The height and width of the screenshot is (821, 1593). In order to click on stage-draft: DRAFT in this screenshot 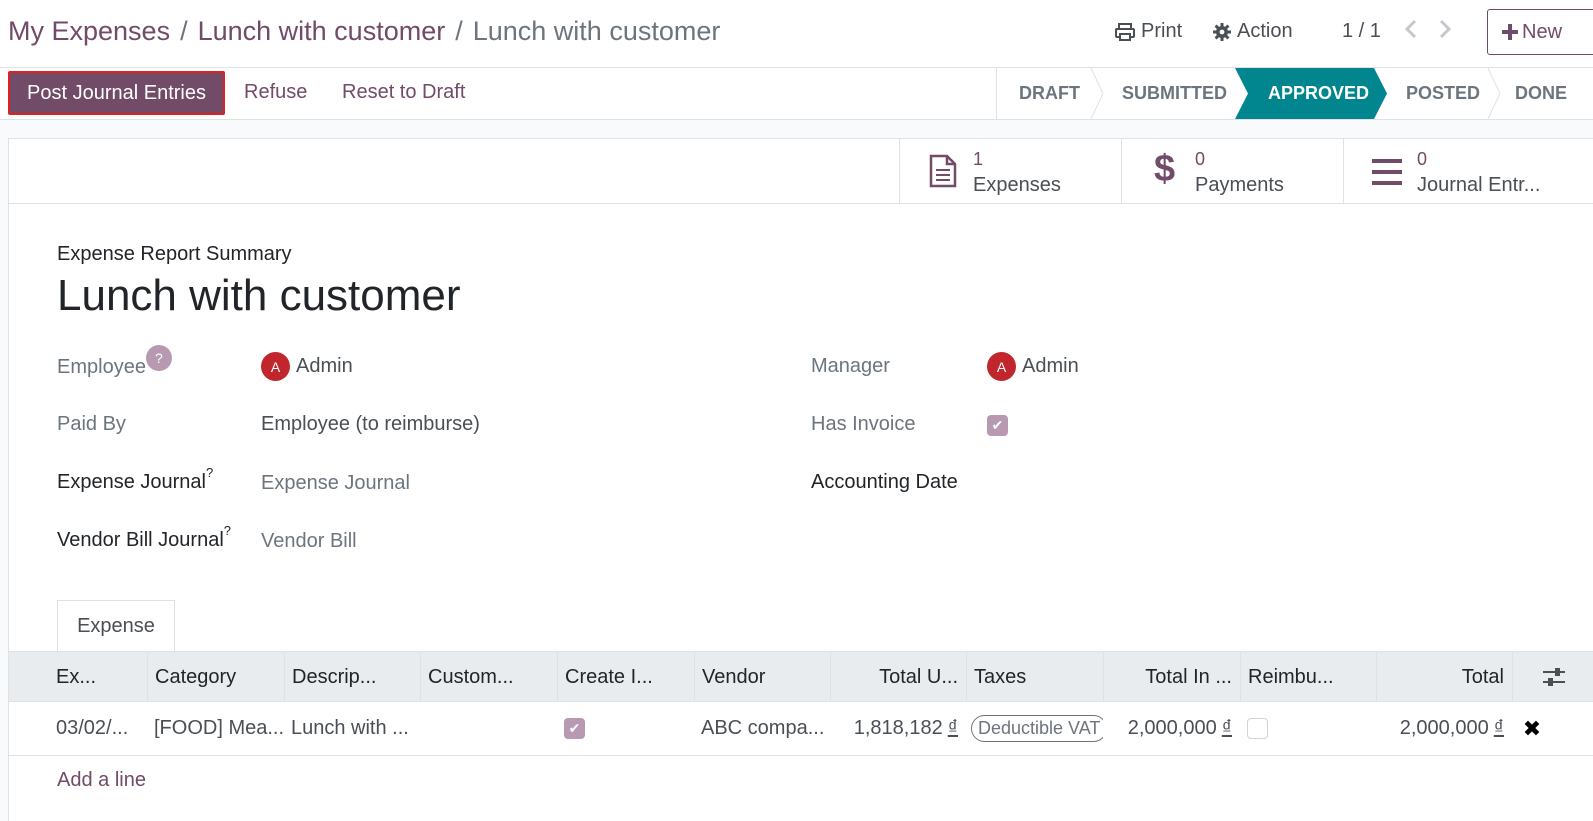, I will do `click(1048, 93)`.